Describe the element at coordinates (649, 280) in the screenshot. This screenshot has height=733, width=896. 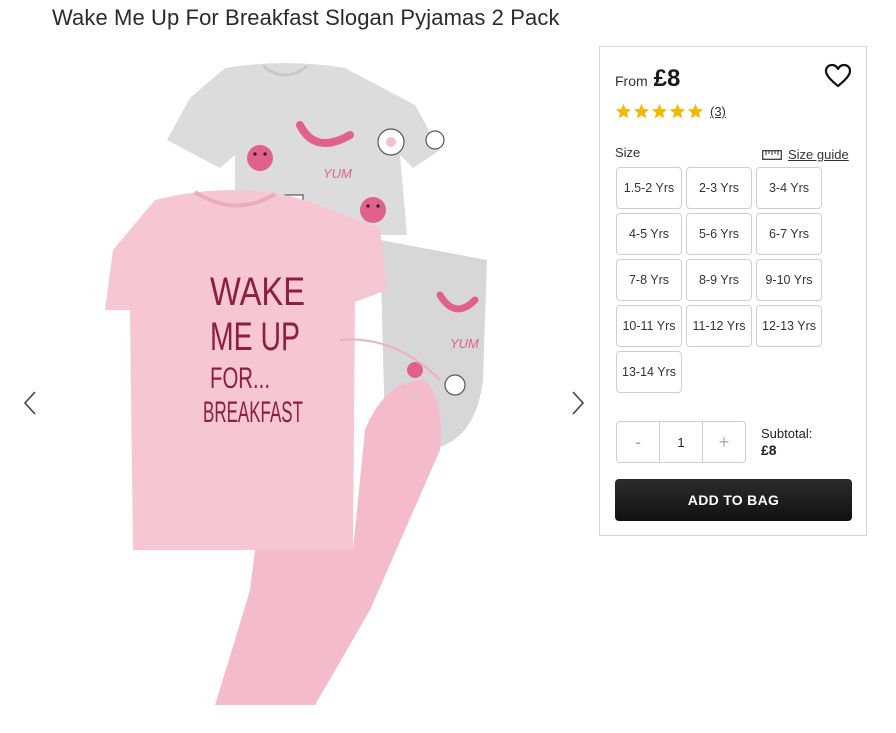
I see `size-option: 7-8 Yrs` at that location.